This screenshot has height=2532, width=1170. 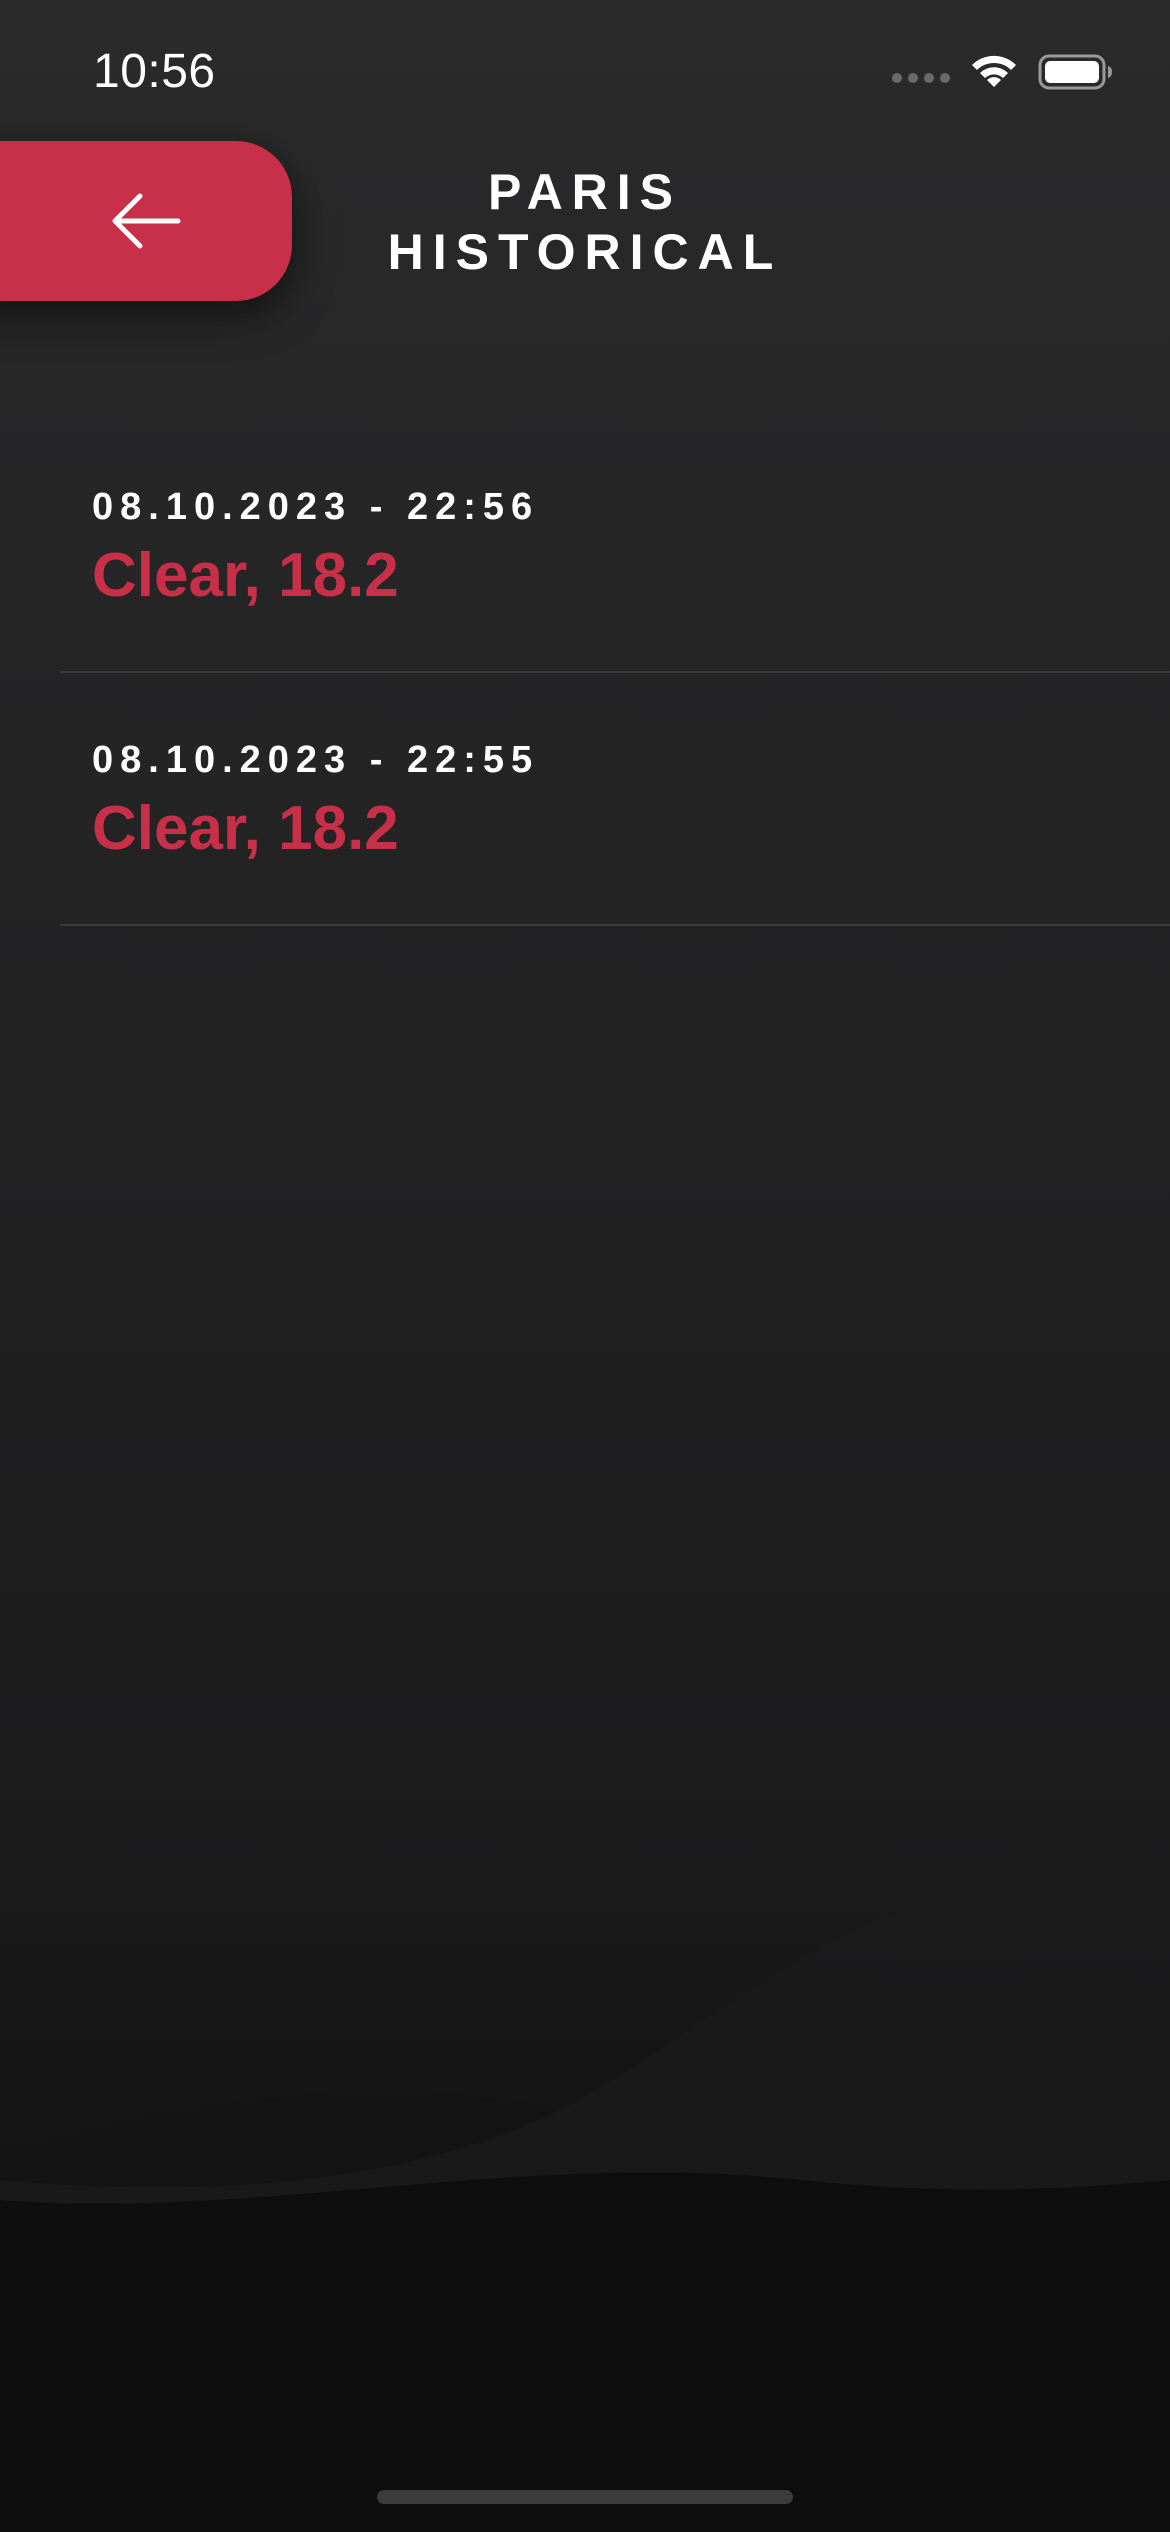 What do you see at coordinates (615, 546) in the screenshot?
I see `list-item: 08.10.2023 - 22:56 Clear, 18.2` at bounding box center [615, 546].